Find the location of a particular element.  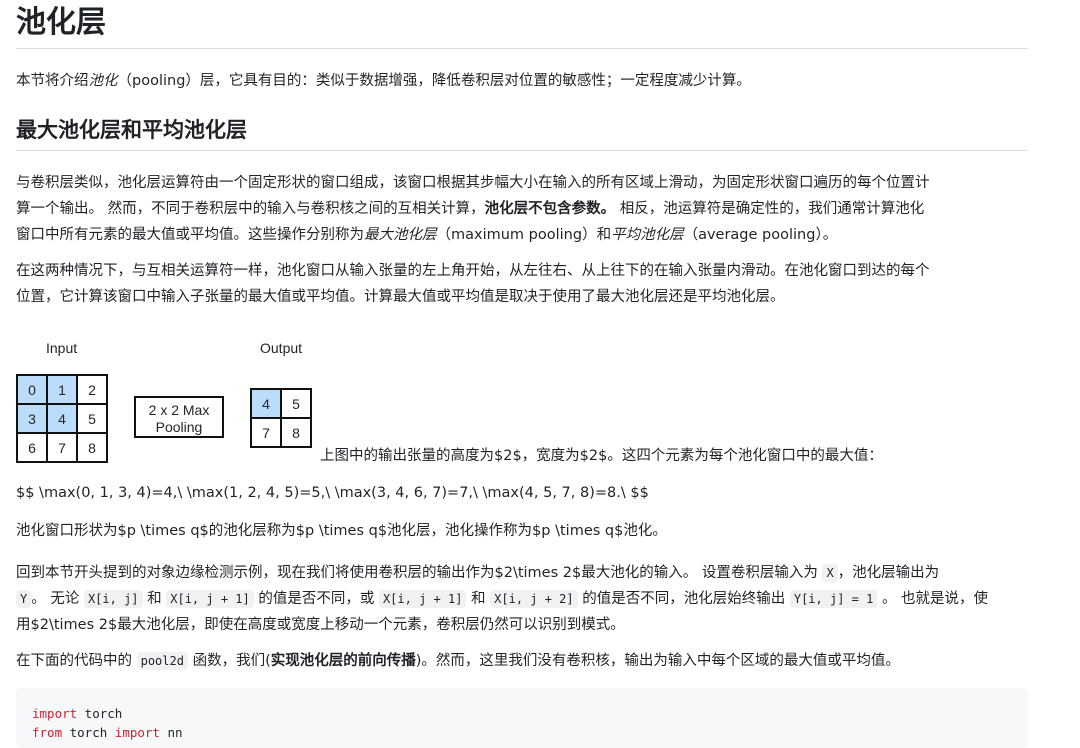

intro-text: 本节将介绍 is located at coordinates (52, 81).